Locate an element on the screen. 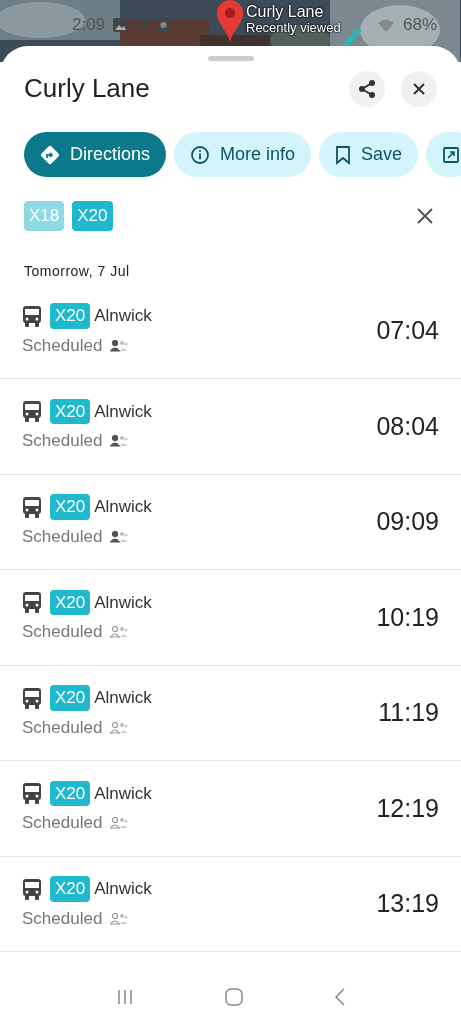 Image resolution: width=461 pixels, height=1024 pixels. departure-row: X20 Alnwick Scheduled 07:04 is located at coordinates (230, 331).